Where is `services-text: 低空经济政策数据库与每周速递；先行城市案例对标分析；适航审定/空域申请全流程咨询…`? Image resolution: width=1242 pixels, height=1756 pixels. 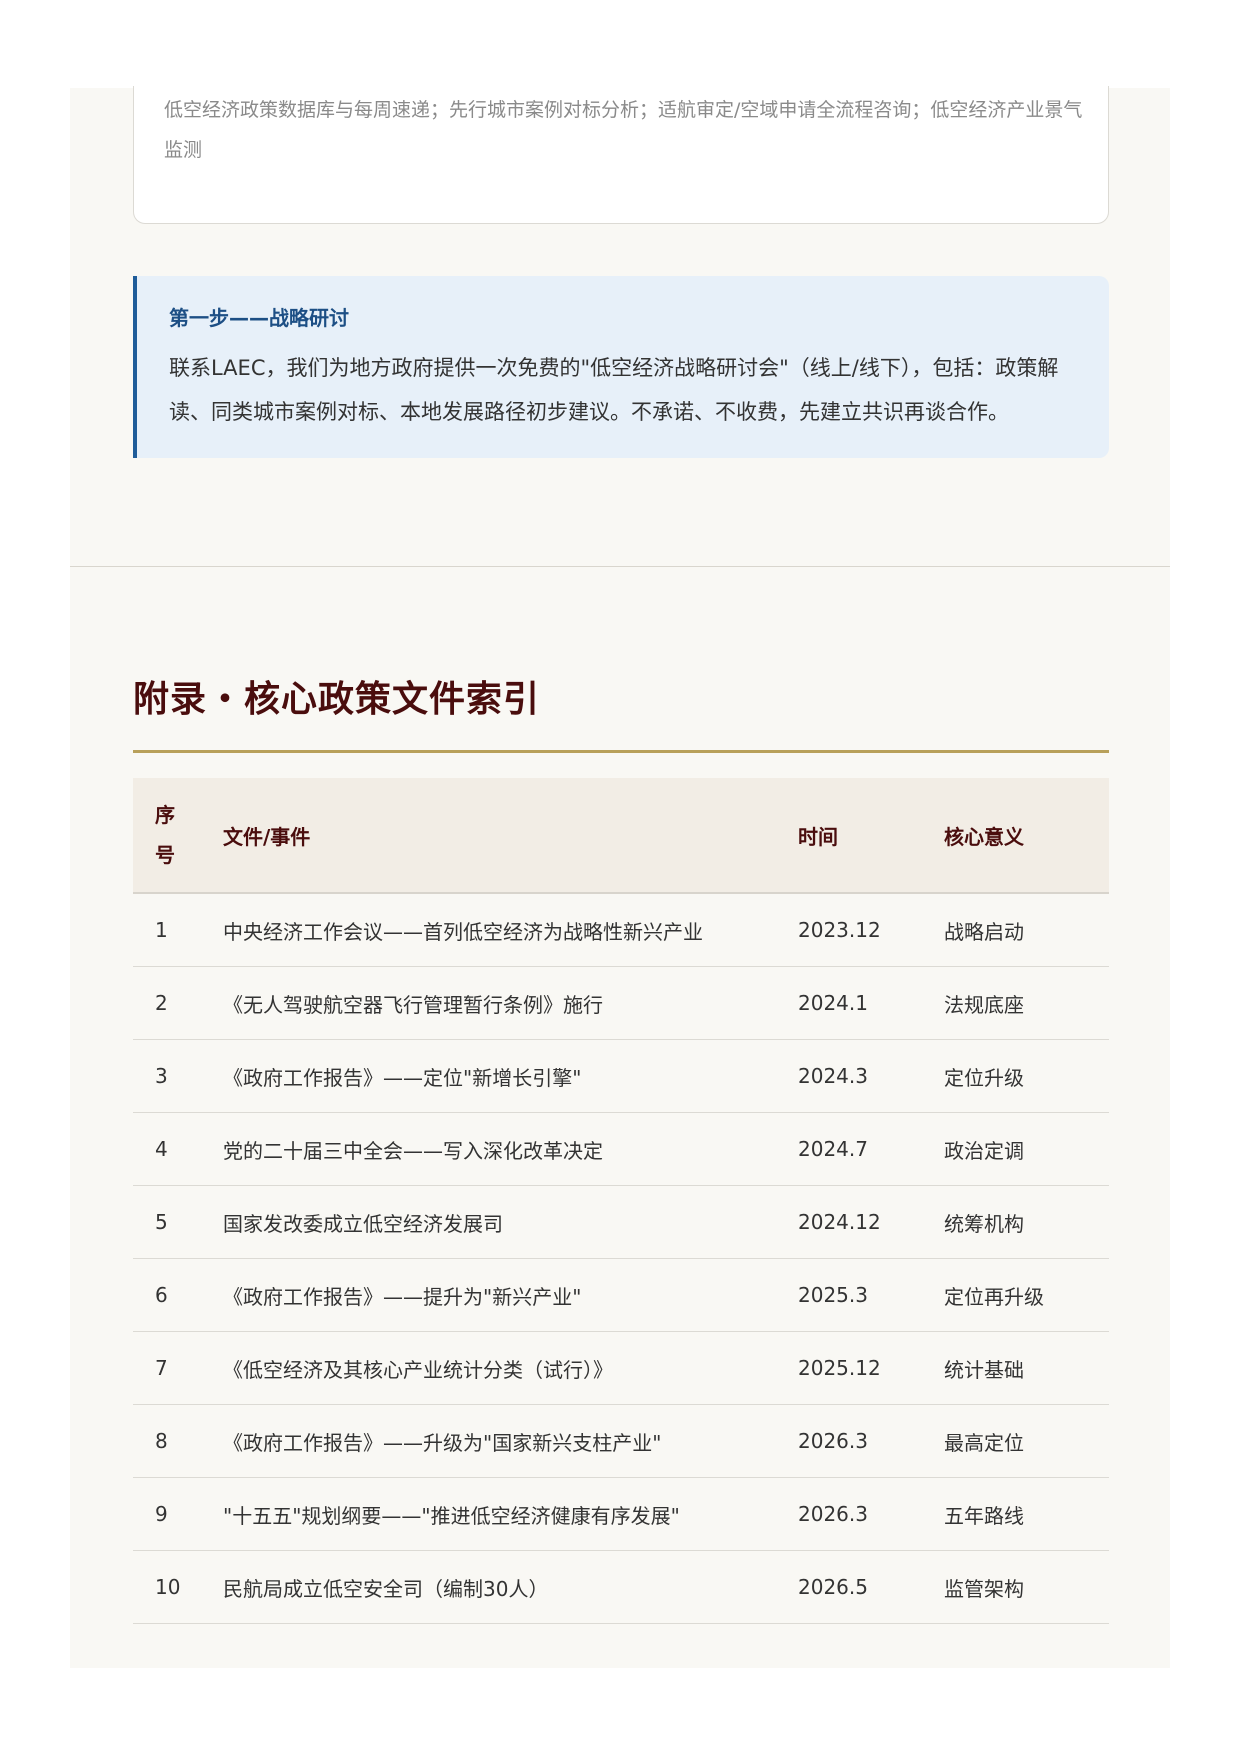 services-text: 低空经济政策数据库与每周速递；先行城市案例对标分析；适航审定/空域申请全流程咨询… is located at coordinates (623, 130).